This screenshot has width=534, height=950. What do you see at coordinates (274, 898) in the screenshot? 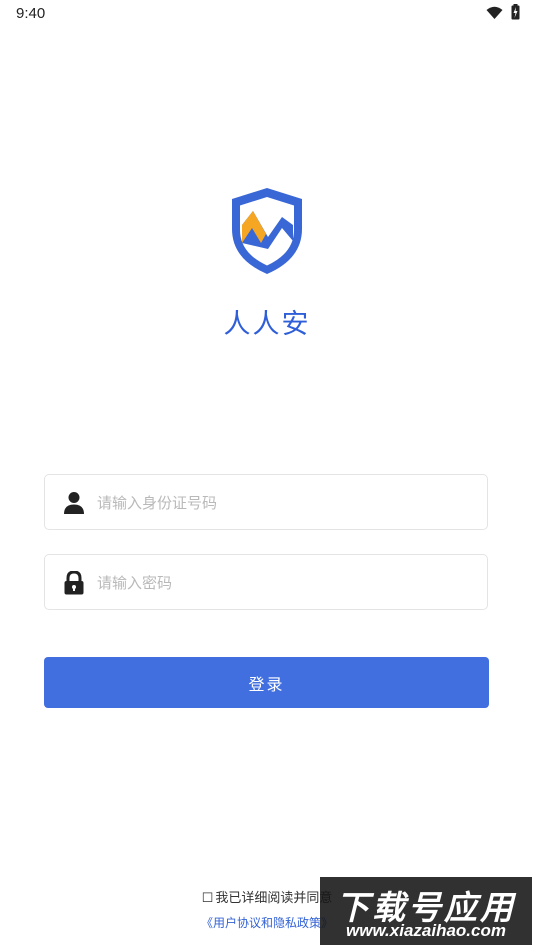
I see `agreement-text: 我已详细阅读并同意` at bounding box center [274, 898].